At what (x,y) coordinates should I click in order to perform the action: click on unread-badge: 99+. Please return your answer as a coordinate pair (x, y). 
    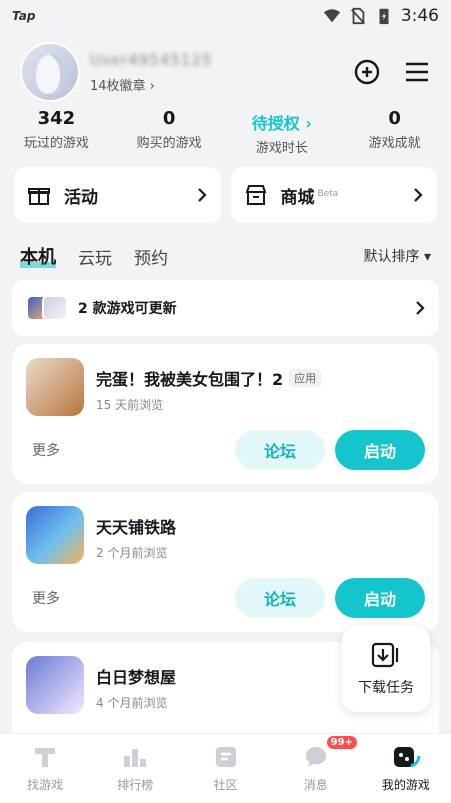
    Looking at the image, I should click on (341, 742).